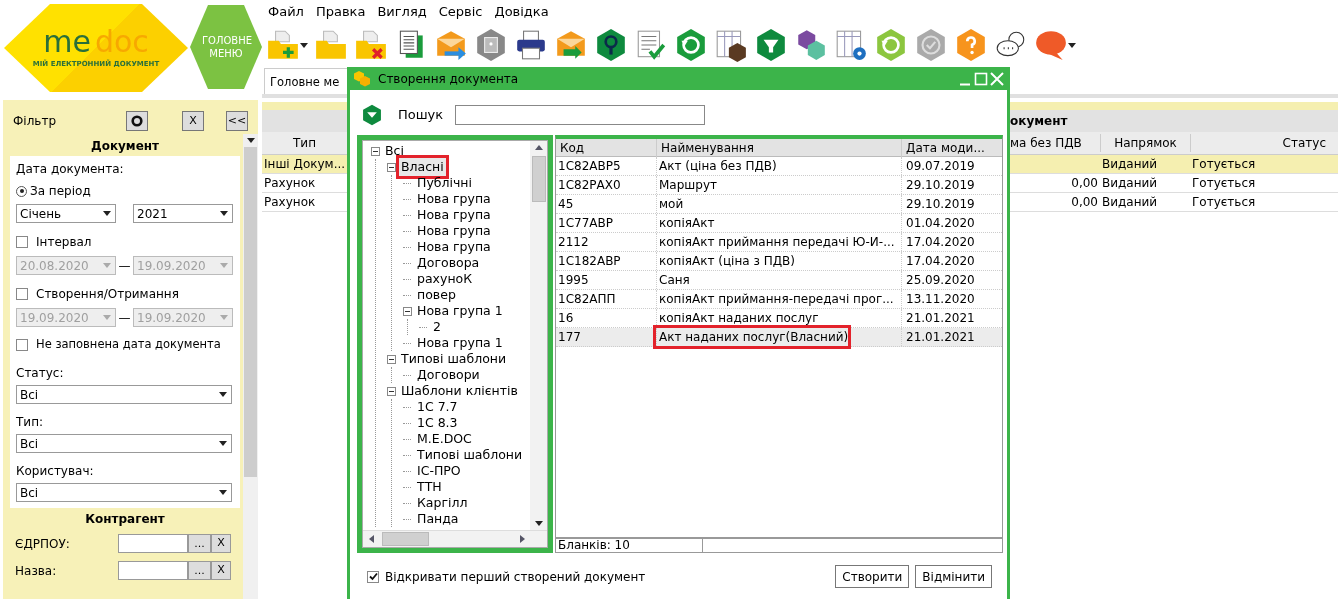 The width and height of the screenshot is (1338, 599). What do you see at coordinates (283, 45) in the screenshot?
I see `folder-plus-icon` at bounding box center [283, 45].